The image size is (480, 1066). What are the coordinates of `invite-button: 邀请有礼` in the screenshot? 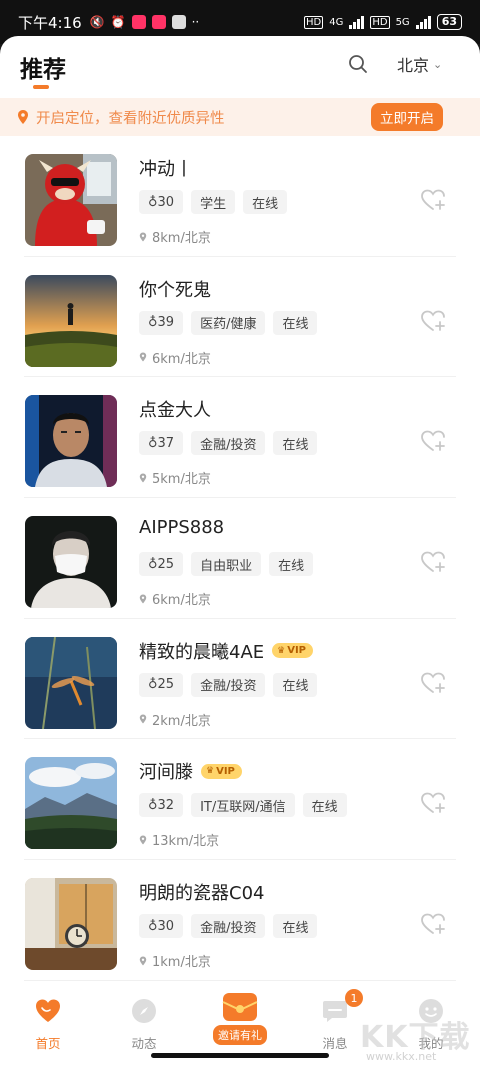 It's located at (240, 1017).